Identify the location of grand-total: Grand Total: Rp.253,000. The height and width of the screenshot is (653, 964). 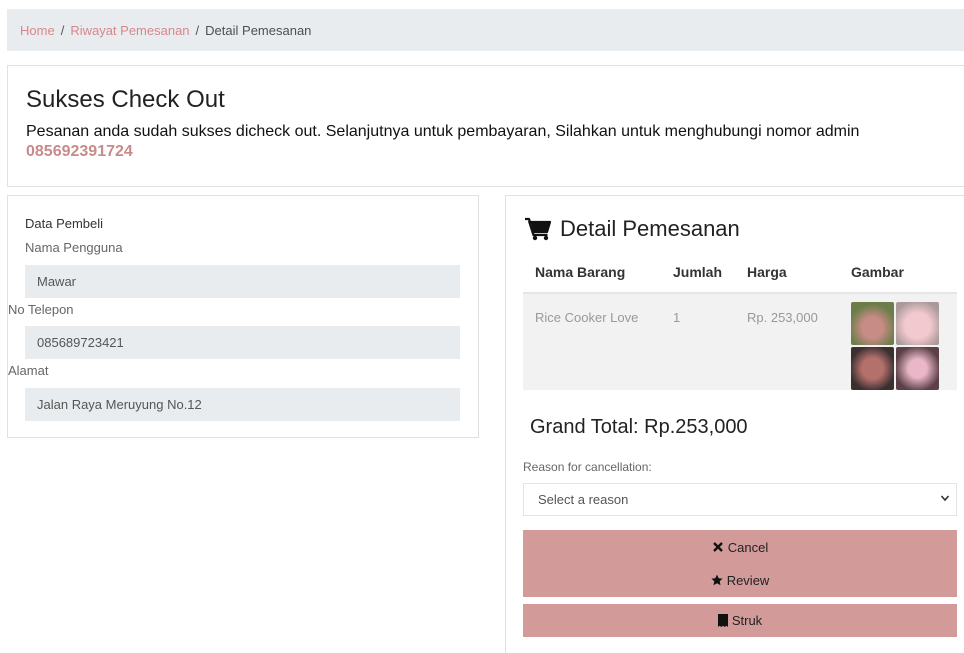
(639, 427).